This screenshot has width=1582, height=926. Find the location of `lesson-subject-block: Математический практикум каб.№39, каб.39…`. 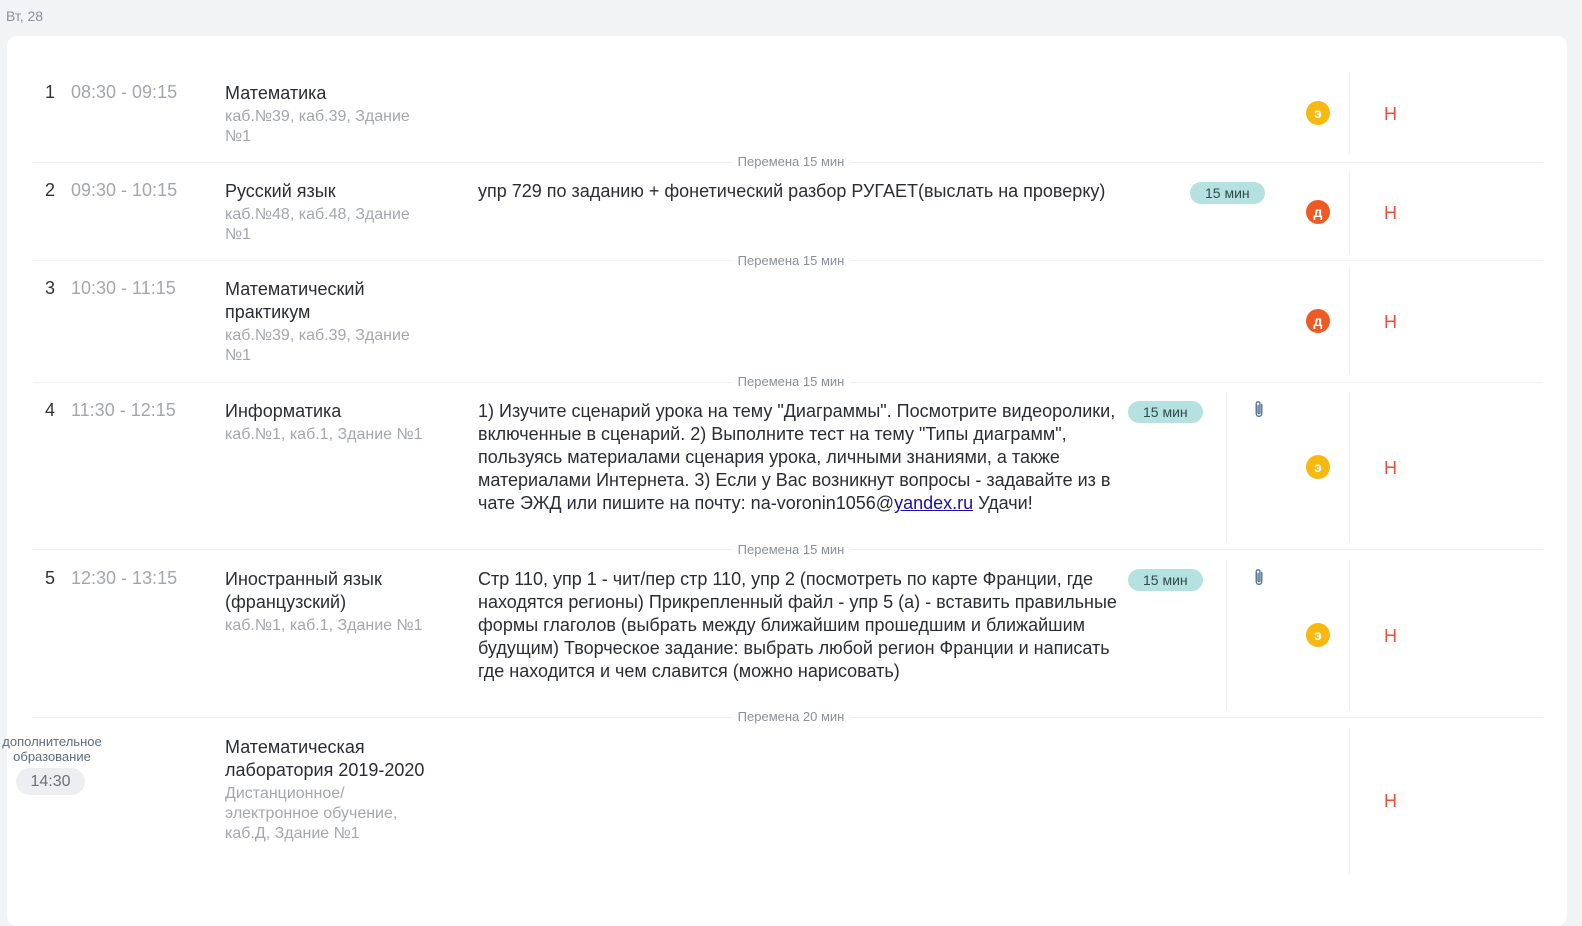

lesson-subject-block: Математический практикум каб.№39, каб.39… is located at coordinates (332, 322).